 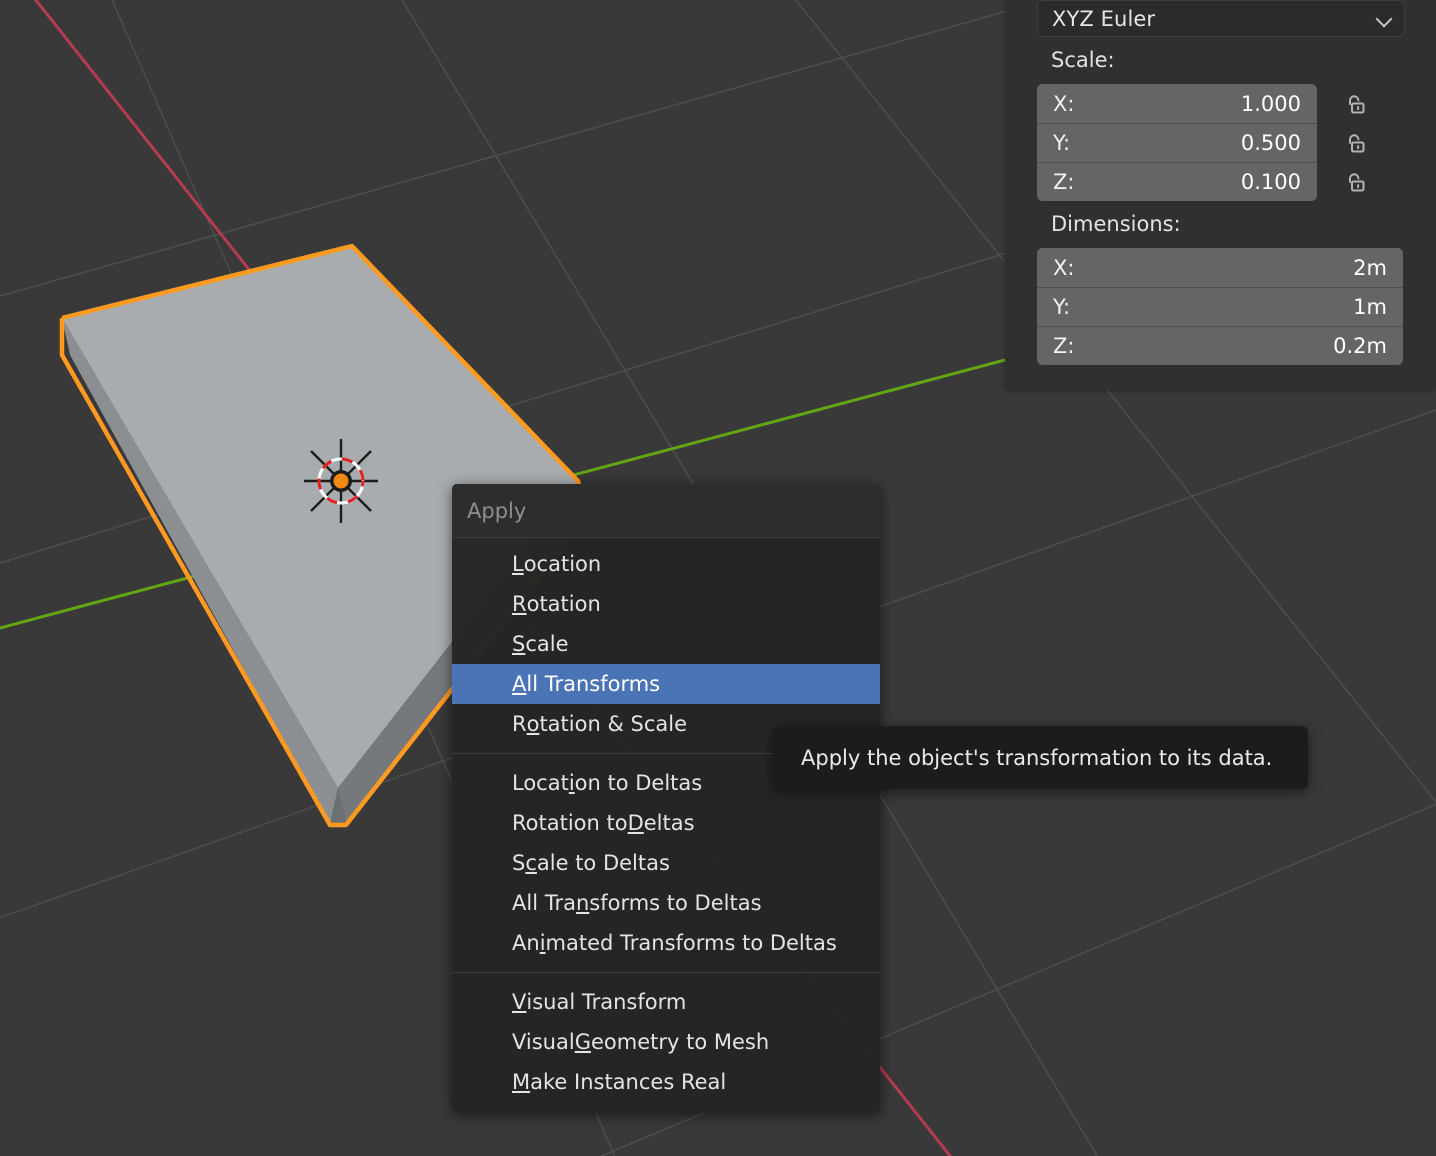 I want to click on accelerator-key: S, so click(x=519, y=644).